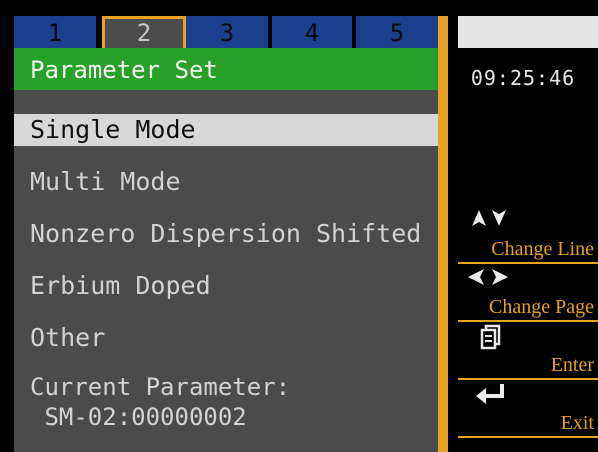 Image resolution: width=598 pixels, height=452 pixels. What do you see at coordinates (55, 32) in the screenshot?
I see `tab-1: 1` at bounding box center [55, 32].